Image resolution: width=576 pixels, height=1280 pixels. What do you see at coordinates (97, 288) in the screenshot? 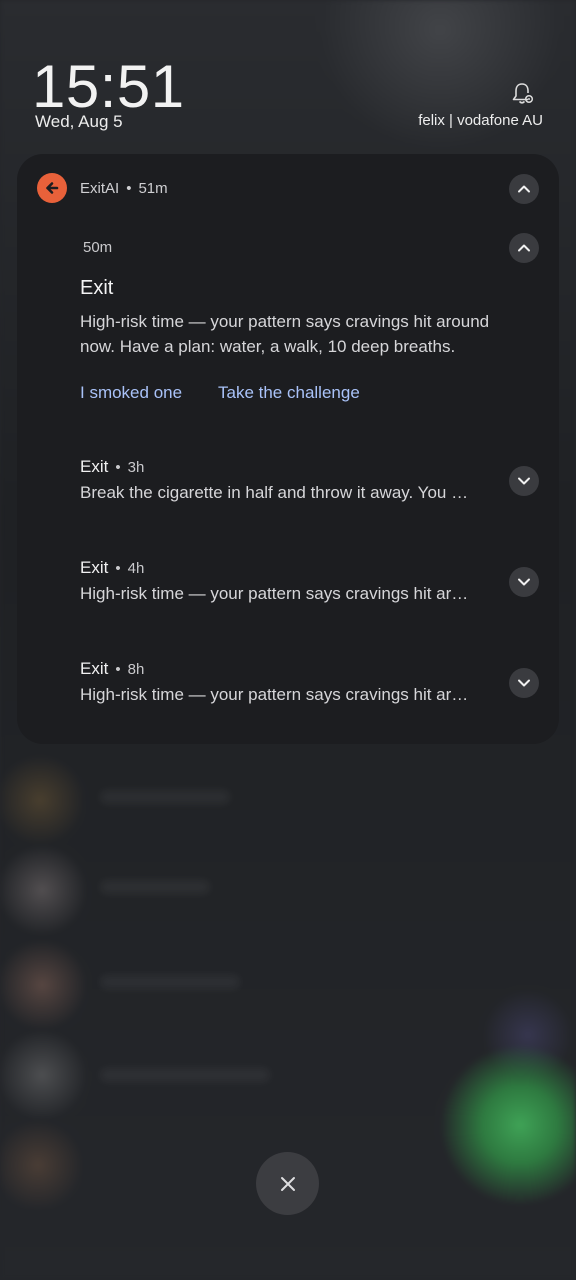
I see `notification-title: Exit` at bounding box center [97, 288].